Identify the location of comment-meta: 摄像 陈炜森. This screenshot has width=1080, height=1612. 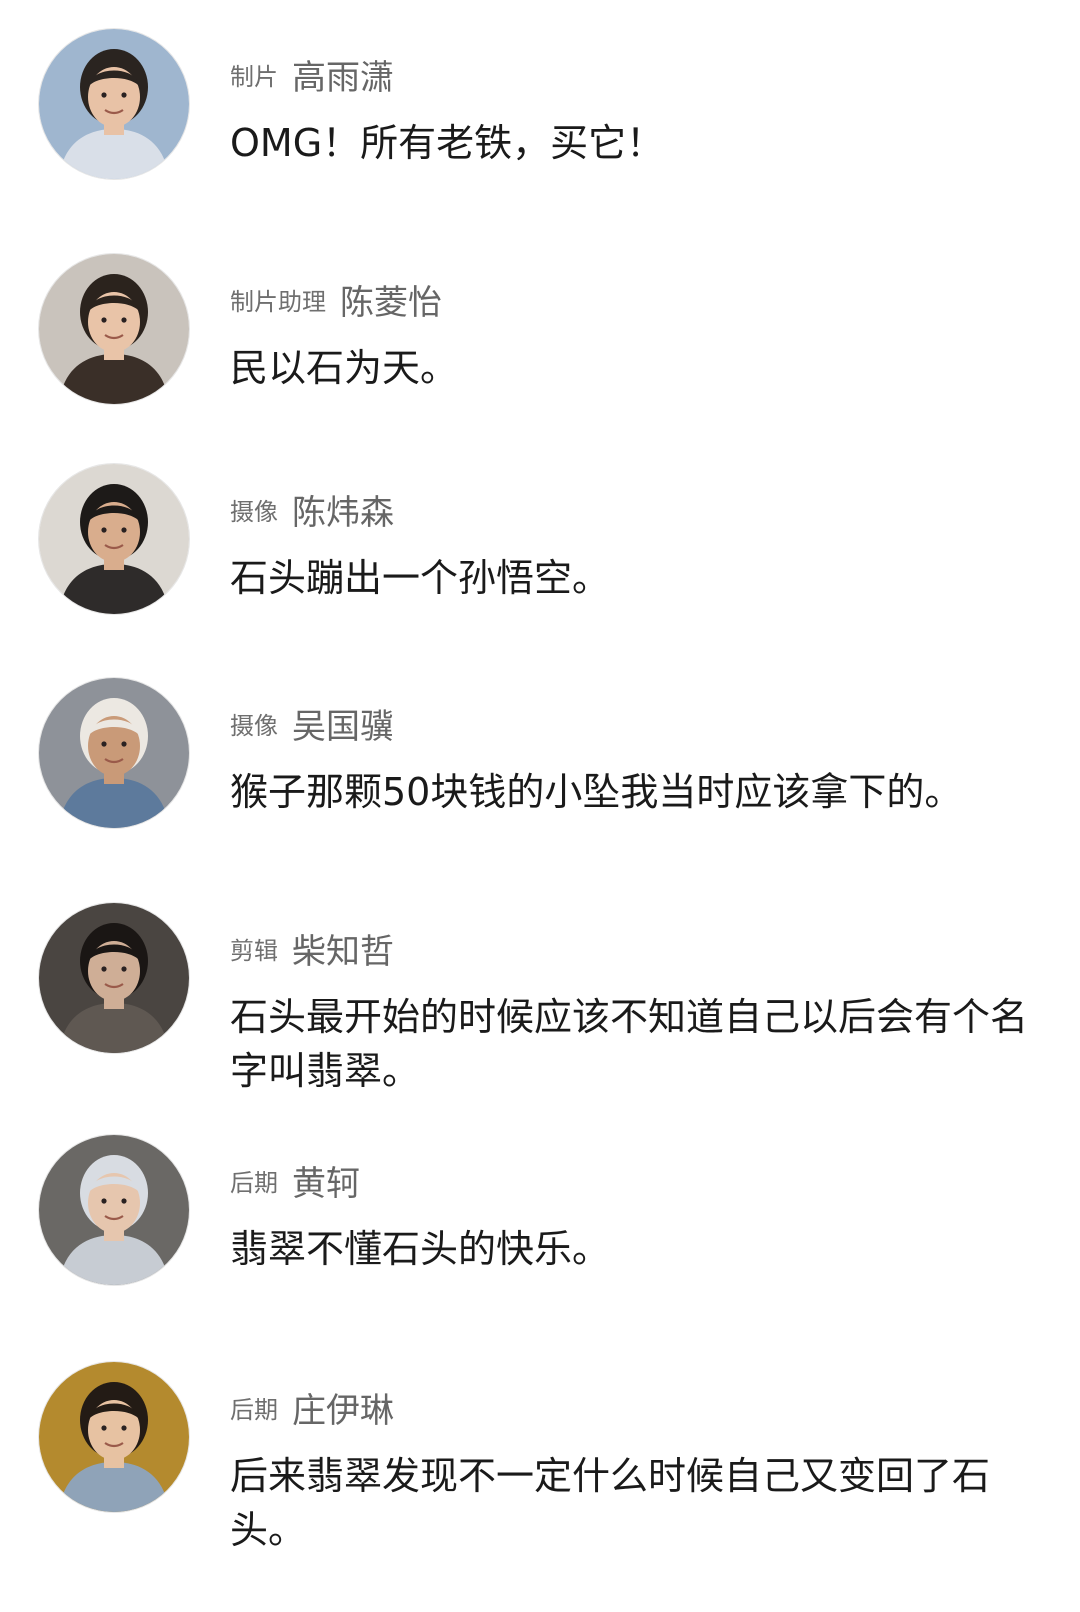
(312, 509).